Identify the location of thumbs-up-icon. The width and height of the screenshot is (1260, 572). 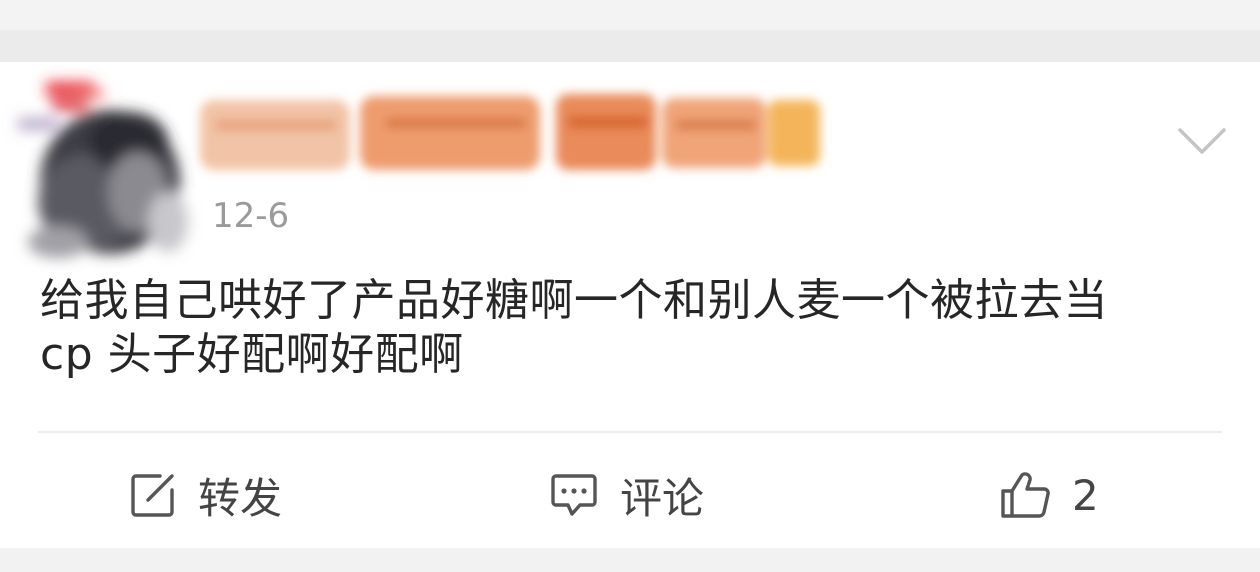
(1025, 495).